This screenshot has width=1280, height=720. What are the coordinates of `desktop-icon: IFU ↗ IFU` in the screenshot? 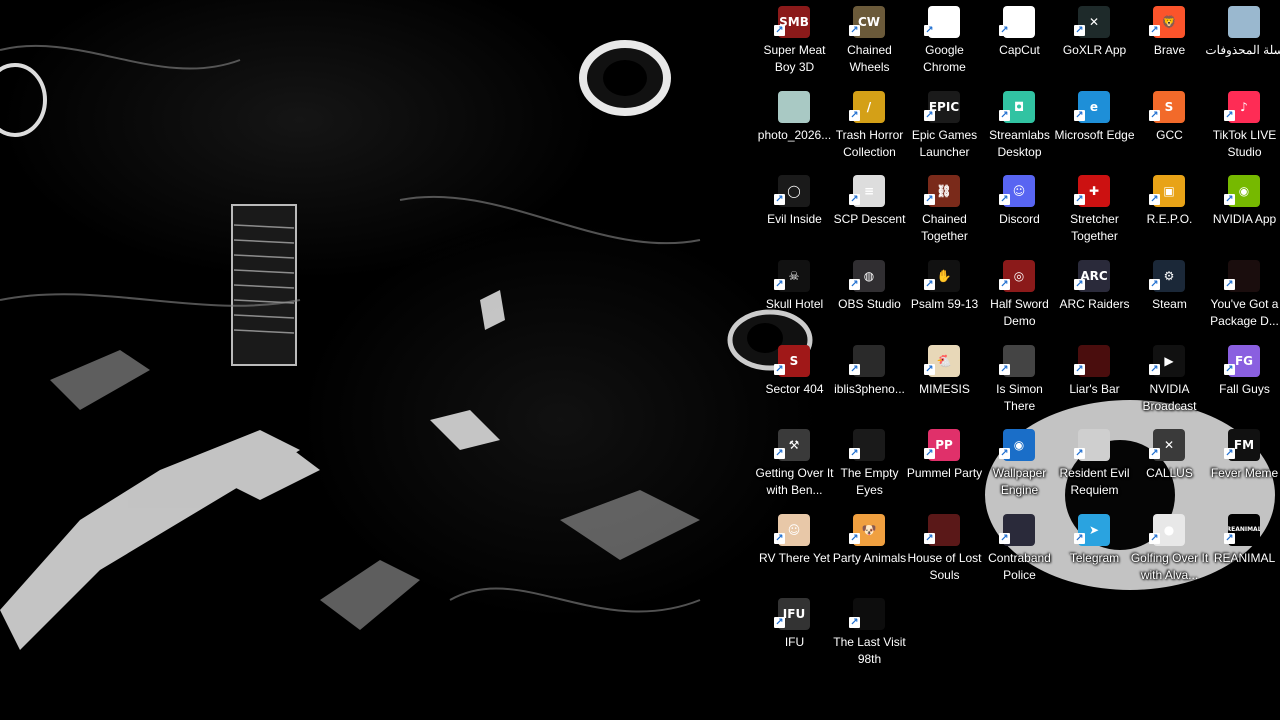 It's located at (794, 636).